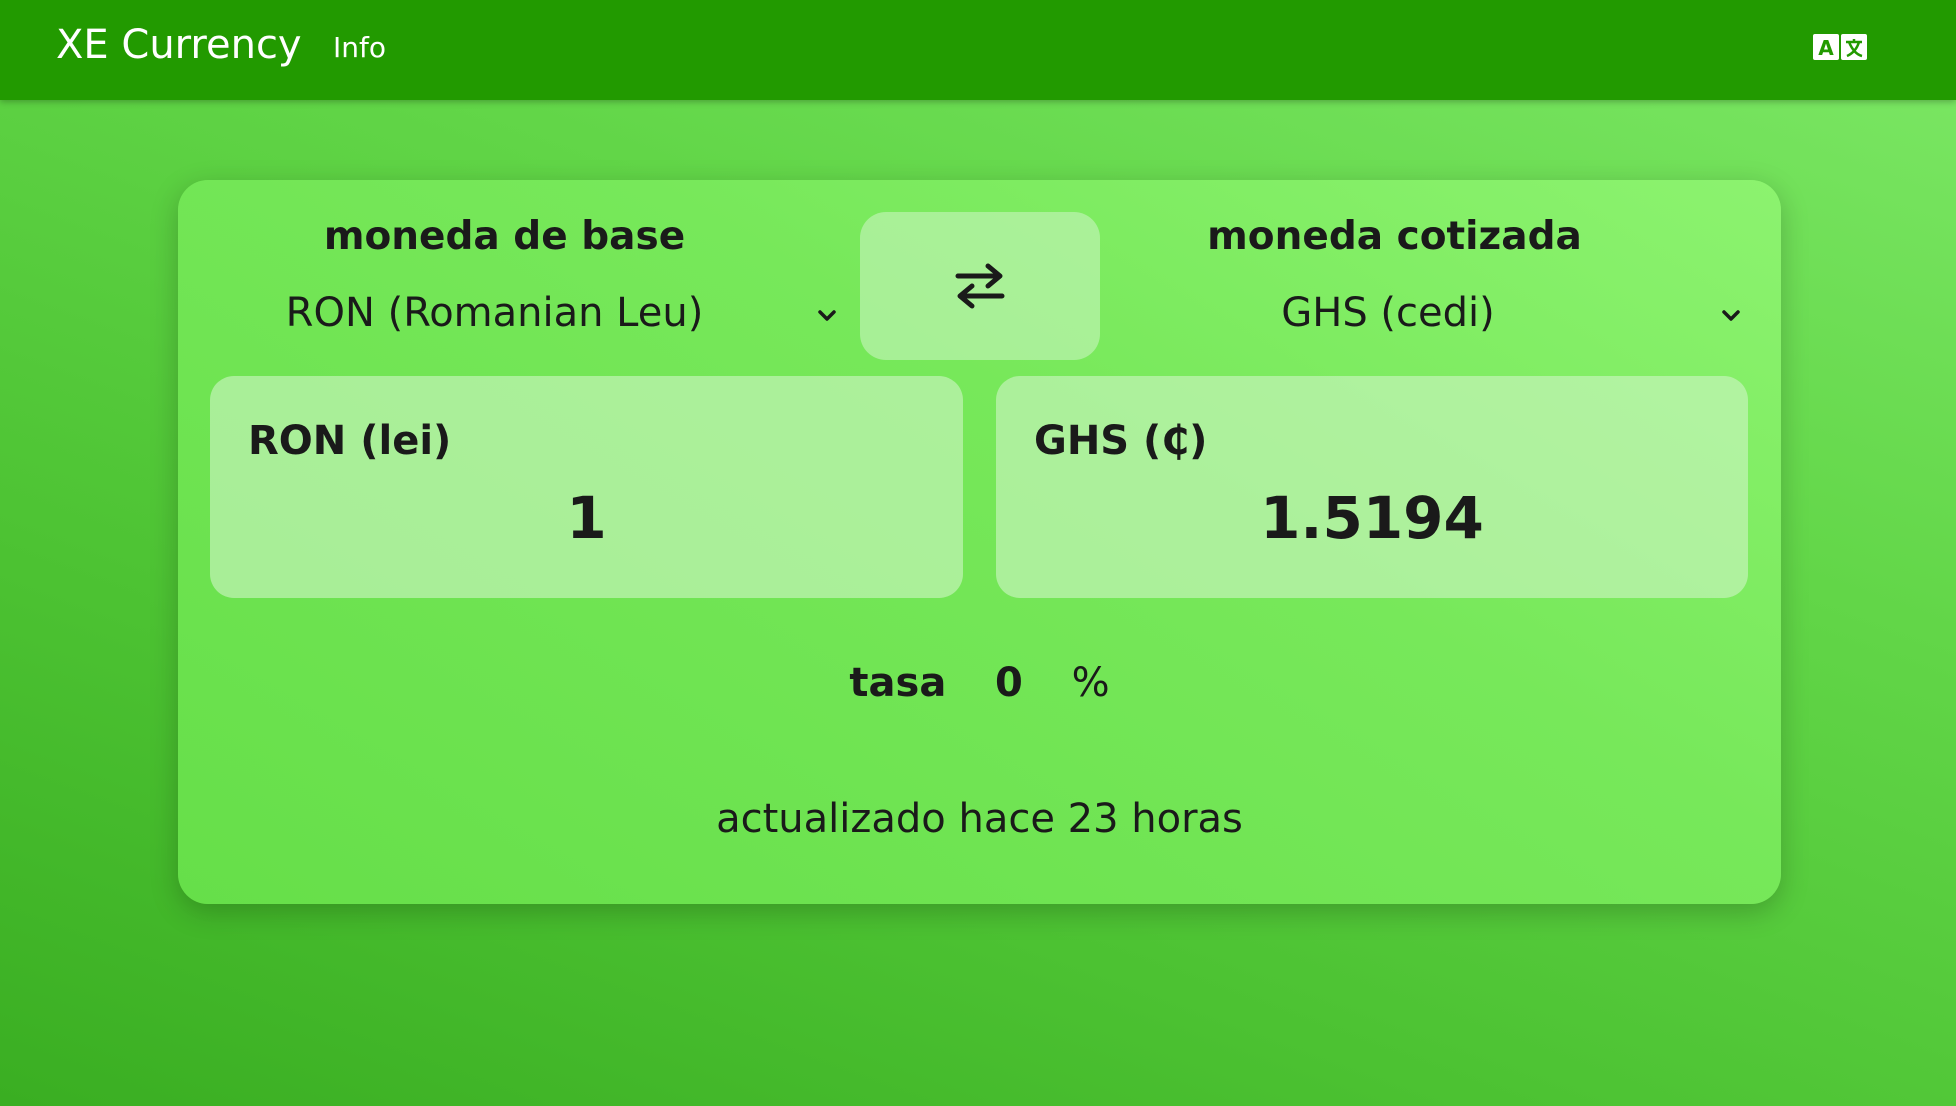  Describe the element at coordinates (179, 45) in the screenshot. I see `app-title: XE Currency` at that location.